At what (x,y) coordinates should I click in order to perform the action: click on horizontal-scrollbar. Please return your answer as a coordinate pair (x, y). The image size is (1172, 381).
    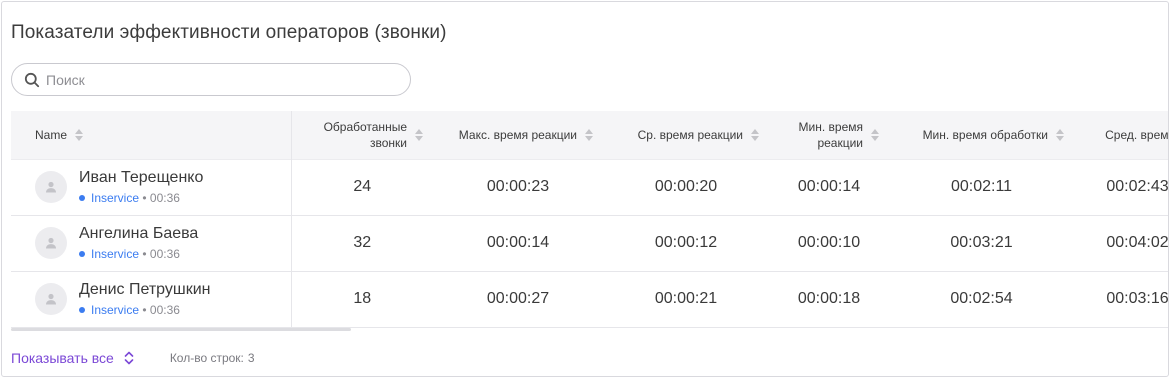
    Looking at the image, I should click on (181, 329).